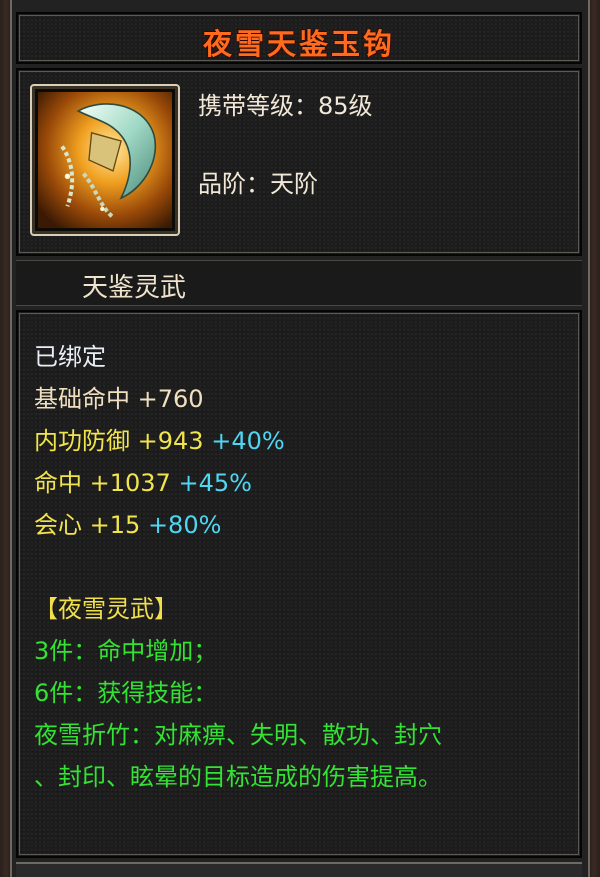 This screenshot has height=877, width=600. I want to click on set-name: 【夜雪灵武】, so click(106, 609).